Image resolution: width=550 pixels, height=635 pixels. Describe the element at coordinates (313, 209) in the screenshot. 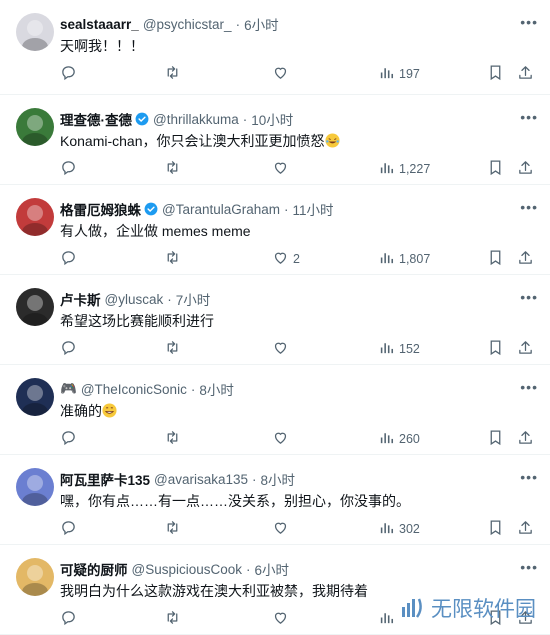

I see `timestamp: 11小时` at that location.